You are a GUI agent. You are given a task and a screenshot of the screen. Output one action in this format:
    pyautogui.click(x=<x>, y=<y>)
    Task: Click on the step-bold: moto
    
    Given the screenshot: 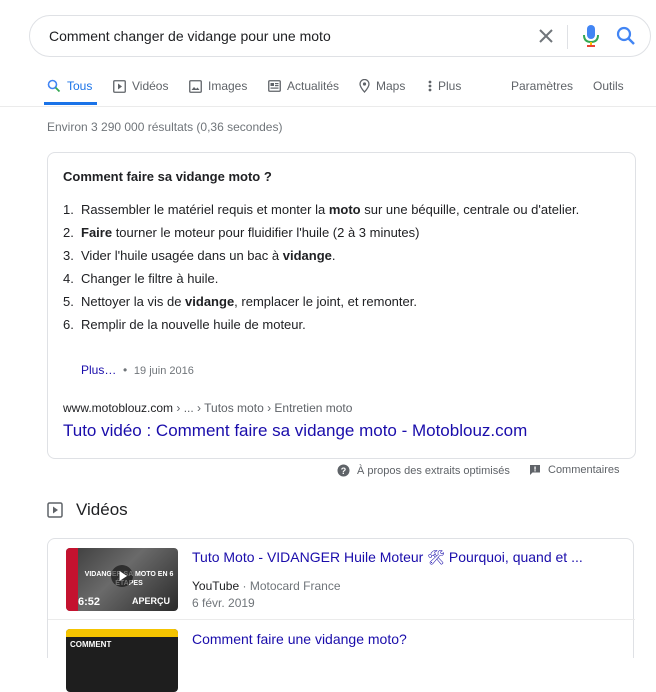 What is the action you would take?
    pyautogui.click(x=344, y=209)
    